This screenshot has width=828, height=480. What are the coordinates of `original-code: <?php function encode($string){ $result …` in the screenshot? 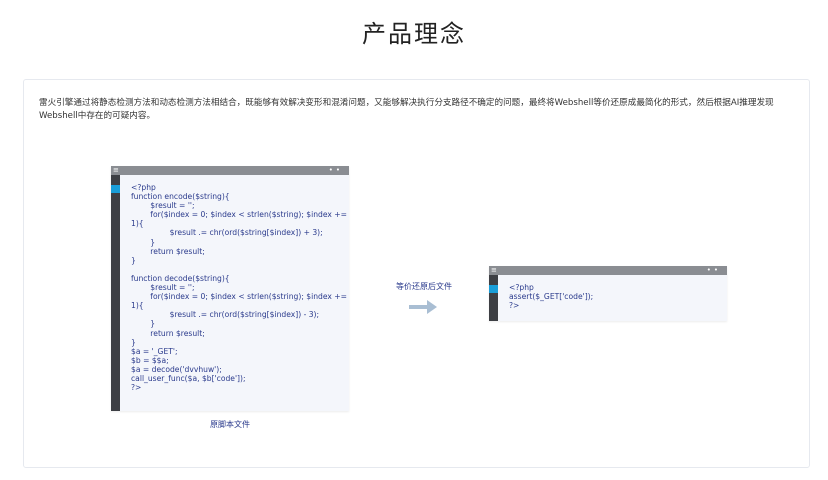 It's located at (239, 288).